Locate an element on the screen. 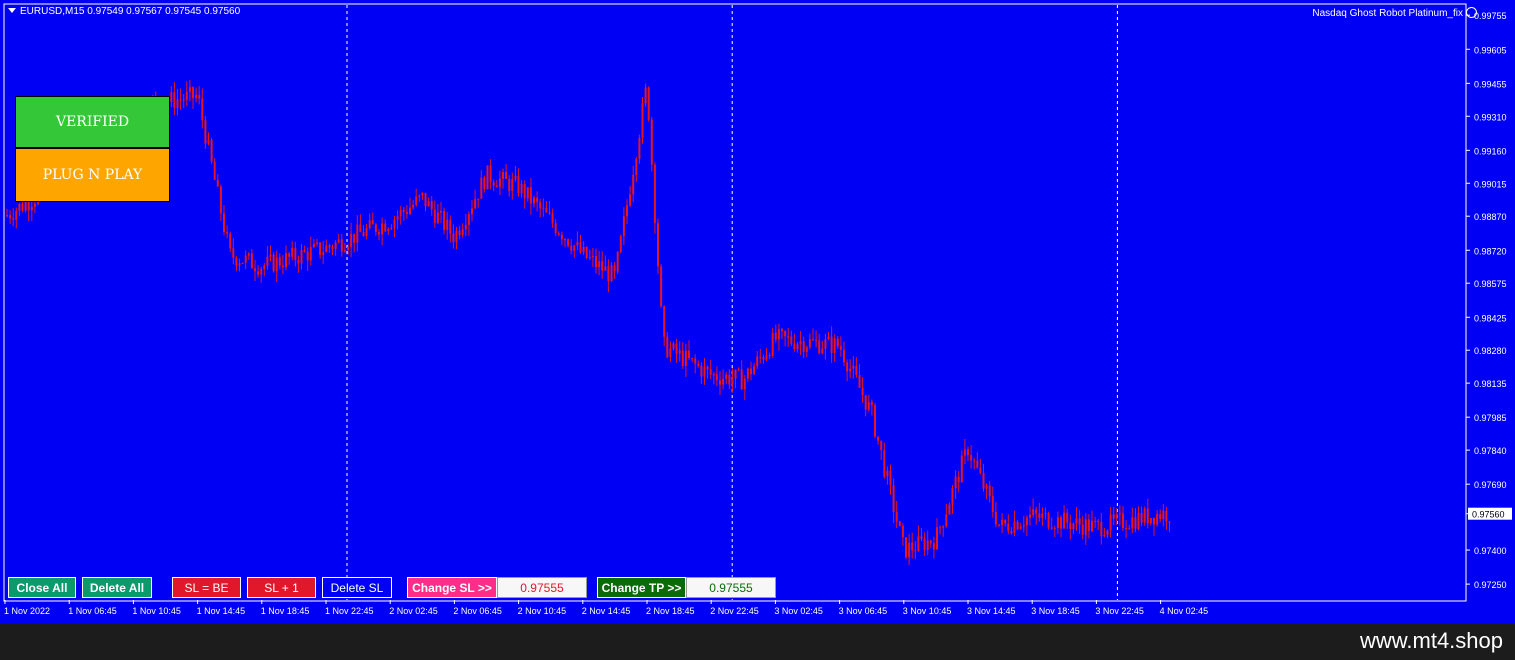 The width and height of the screenshot is (1515, 660). sl-value-field: 0.97555 is located at coordinates (542, 587).